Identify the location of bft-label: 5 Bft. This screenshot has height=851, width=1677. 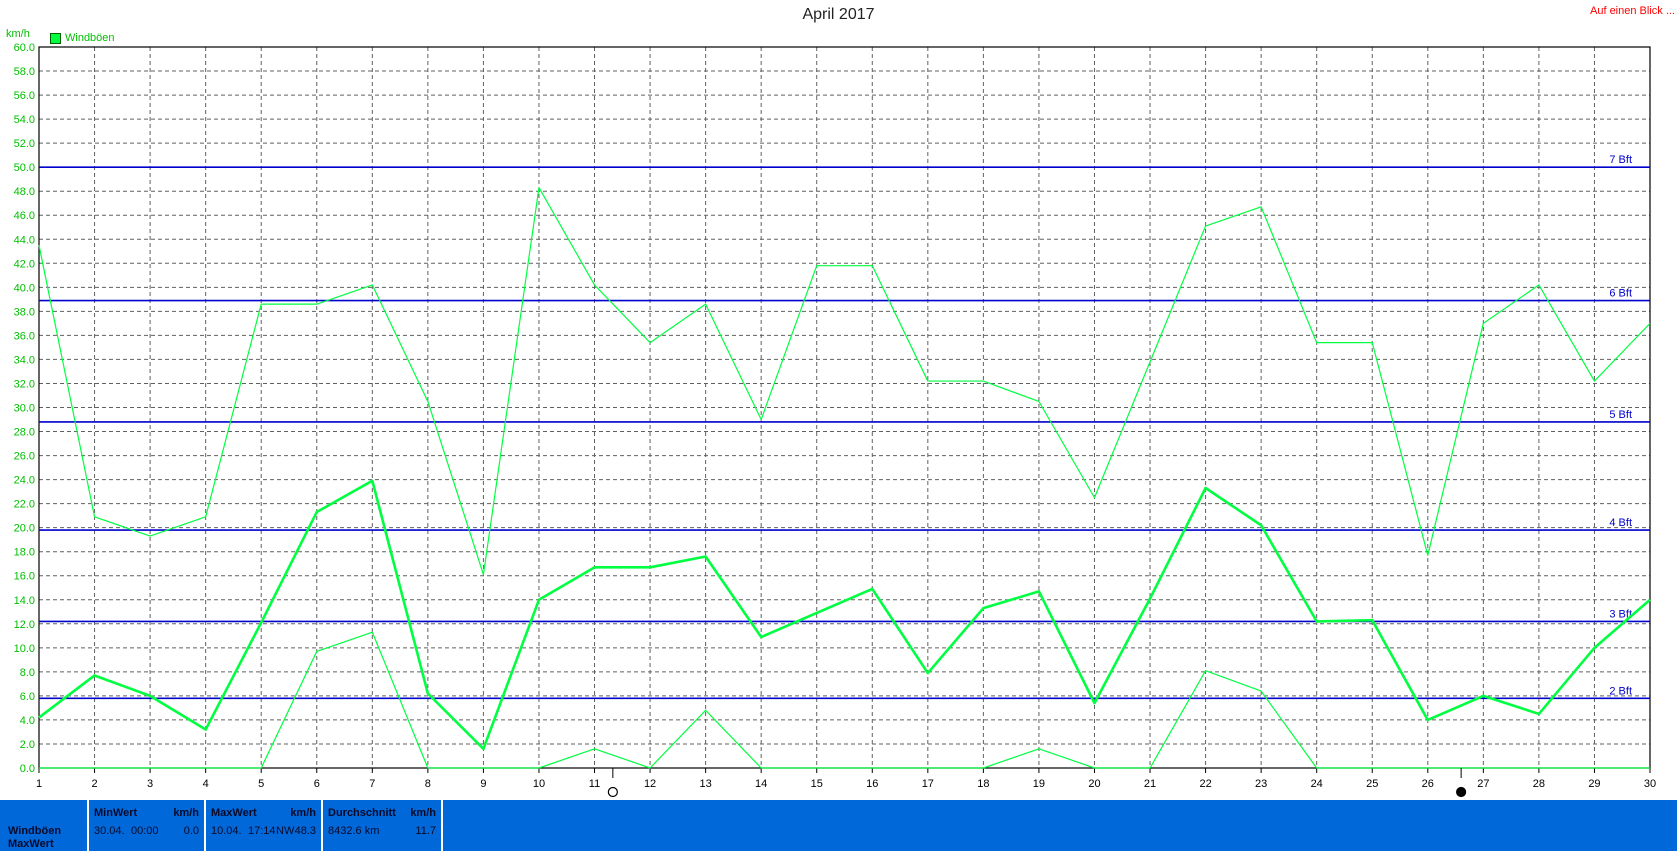
(1620, 415).